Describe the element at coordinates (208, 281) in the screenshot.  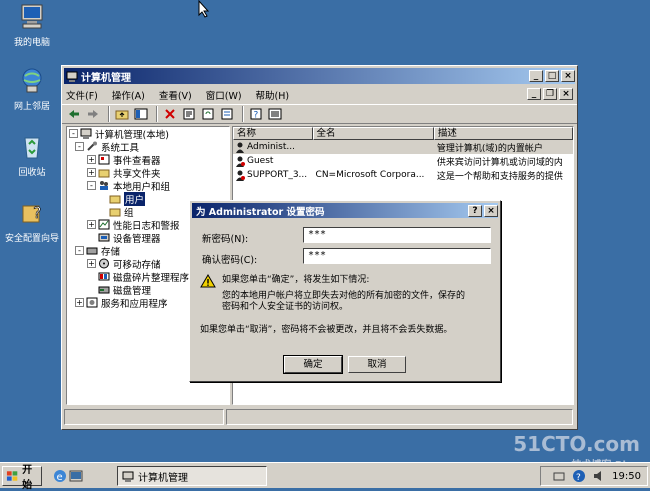
I see `warning-icon` at that location.